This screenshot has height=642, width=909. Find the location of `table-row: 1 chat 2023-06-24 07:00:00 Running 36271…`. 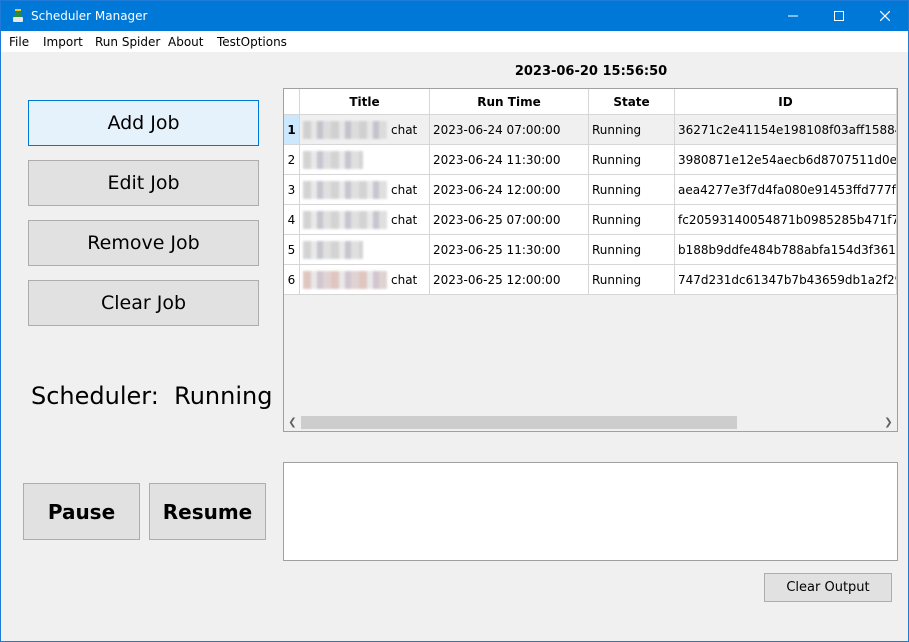

table-row: 1 chat 2023-06-24 07:00:00 Running 36271… is located at coordinates (590, 130).